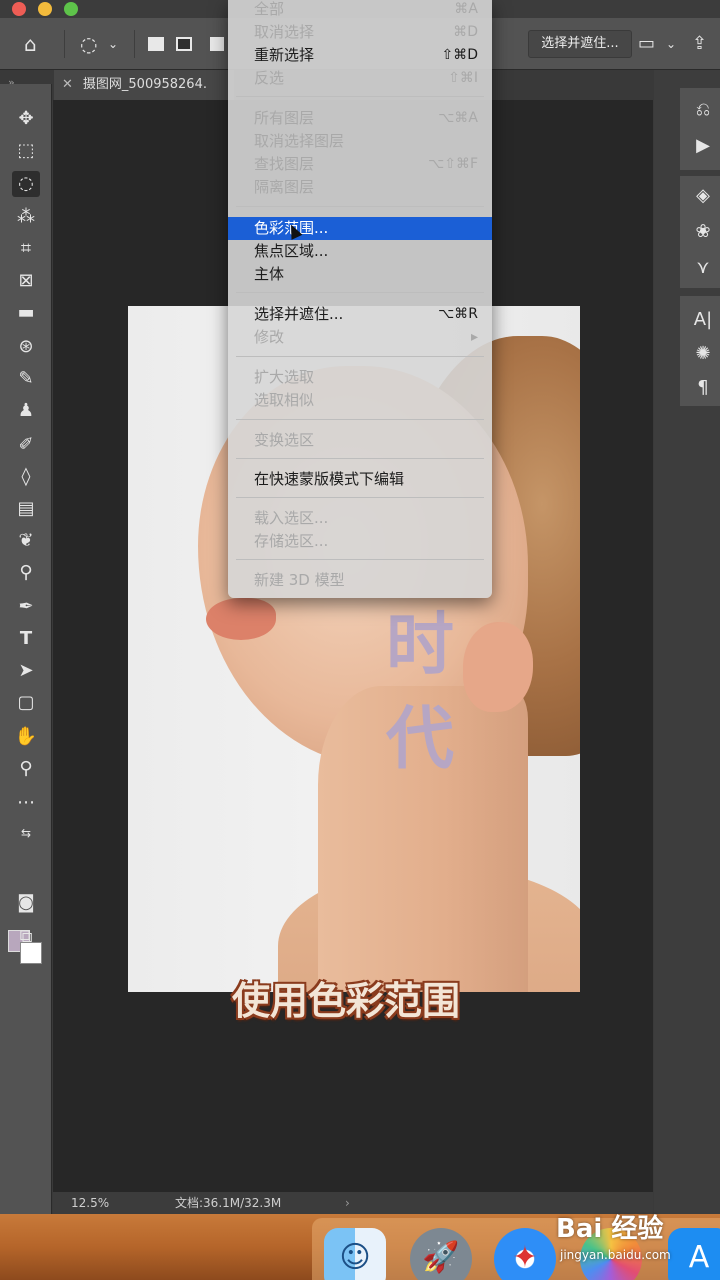 The image size is (720, 1280). What do you see at coordinates (360, 187) in the screenshot?
I see `menu-item-isolate-layers: 隔离图层` at bounding box center [360, 187].